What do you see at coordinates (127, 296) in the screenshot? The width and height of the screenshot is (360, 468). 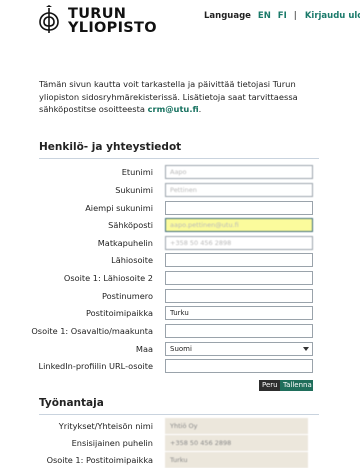 I see `postal-code-label: Postinumero` at bounding box center [127, 296].